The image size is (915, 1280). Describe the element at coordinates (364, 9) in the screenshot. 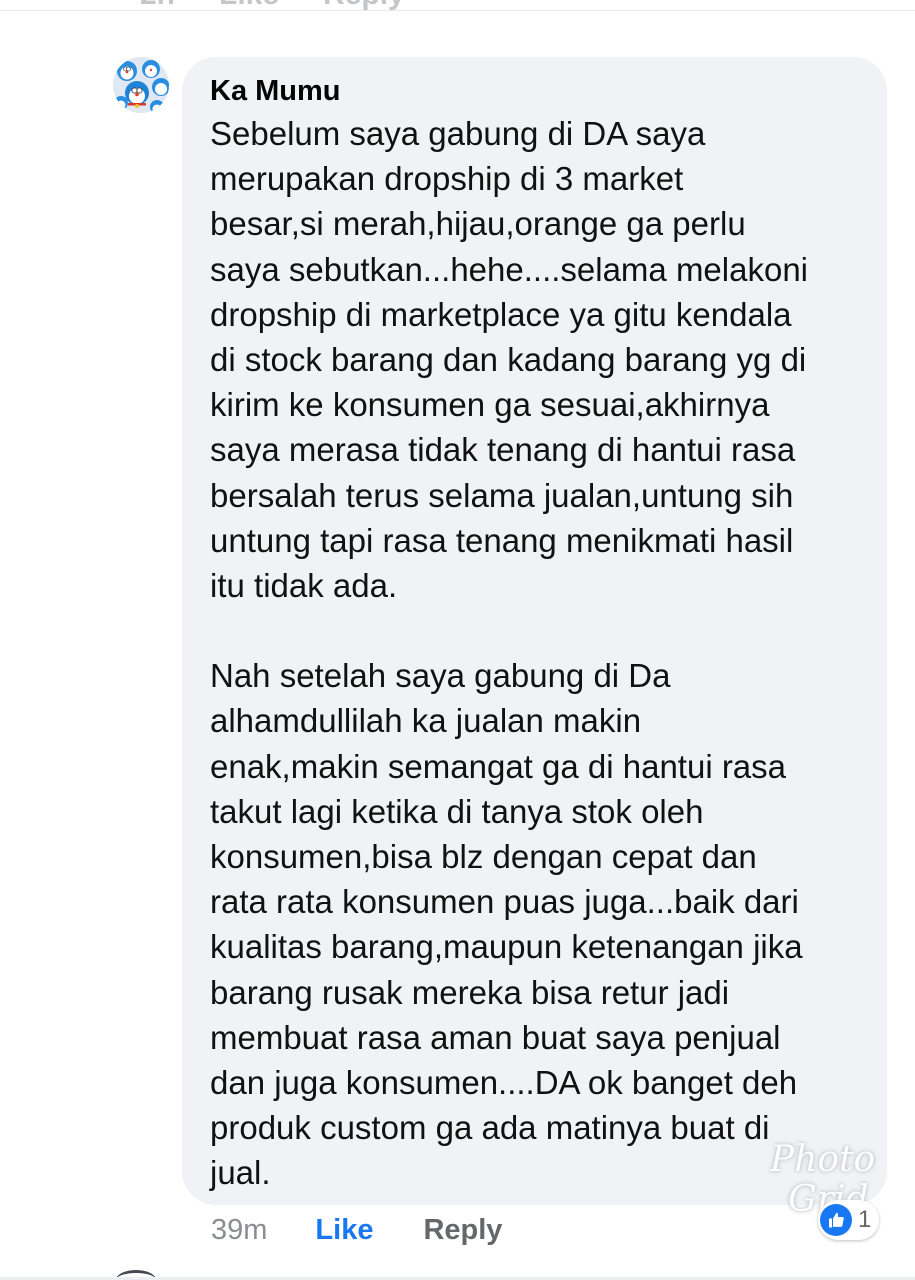

I see `previous-reply-link: Reply` at that location.